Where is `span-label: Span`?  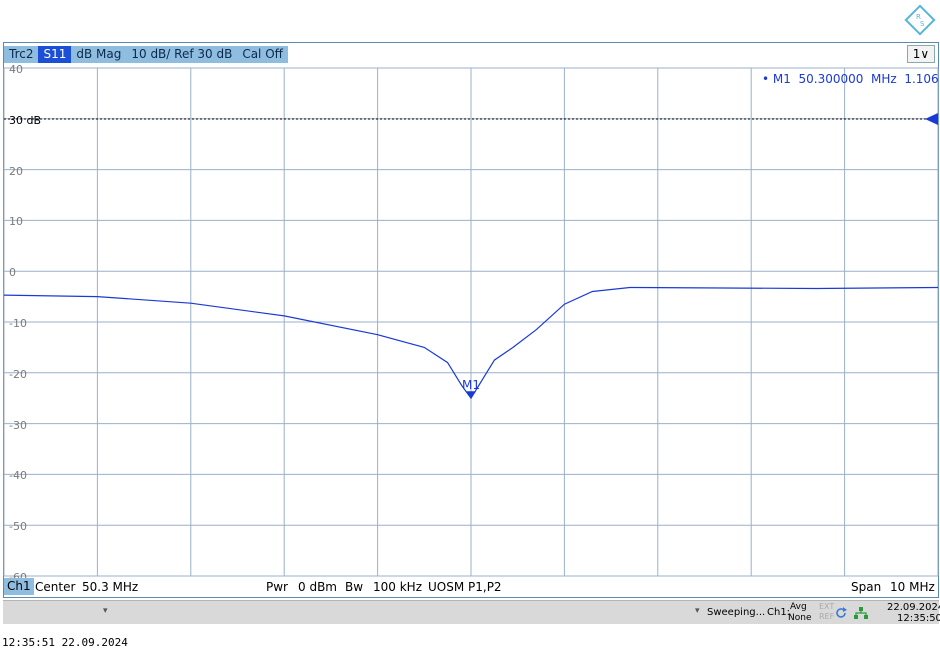 span-label: Span is located at coordinates (866, 587).